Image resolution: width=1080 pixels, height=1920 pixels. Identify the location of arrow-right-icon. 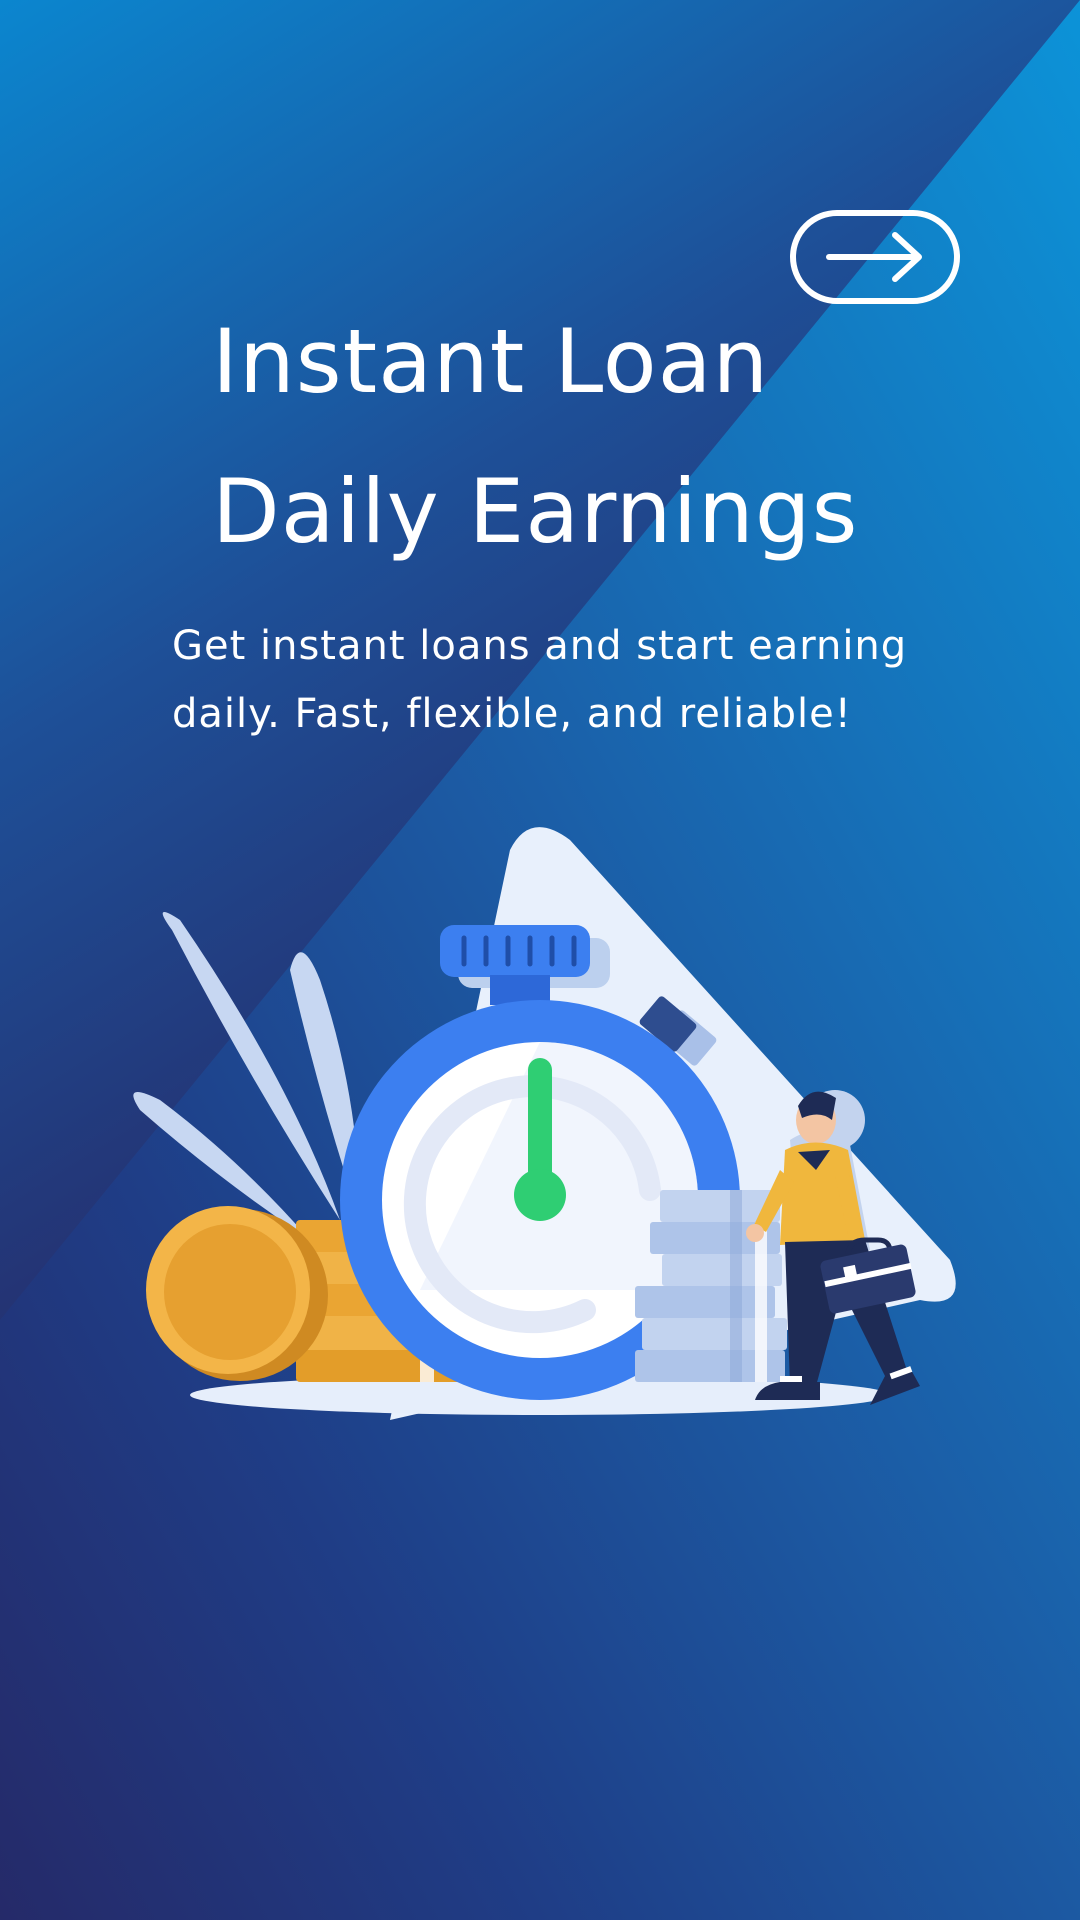
(874, 257).